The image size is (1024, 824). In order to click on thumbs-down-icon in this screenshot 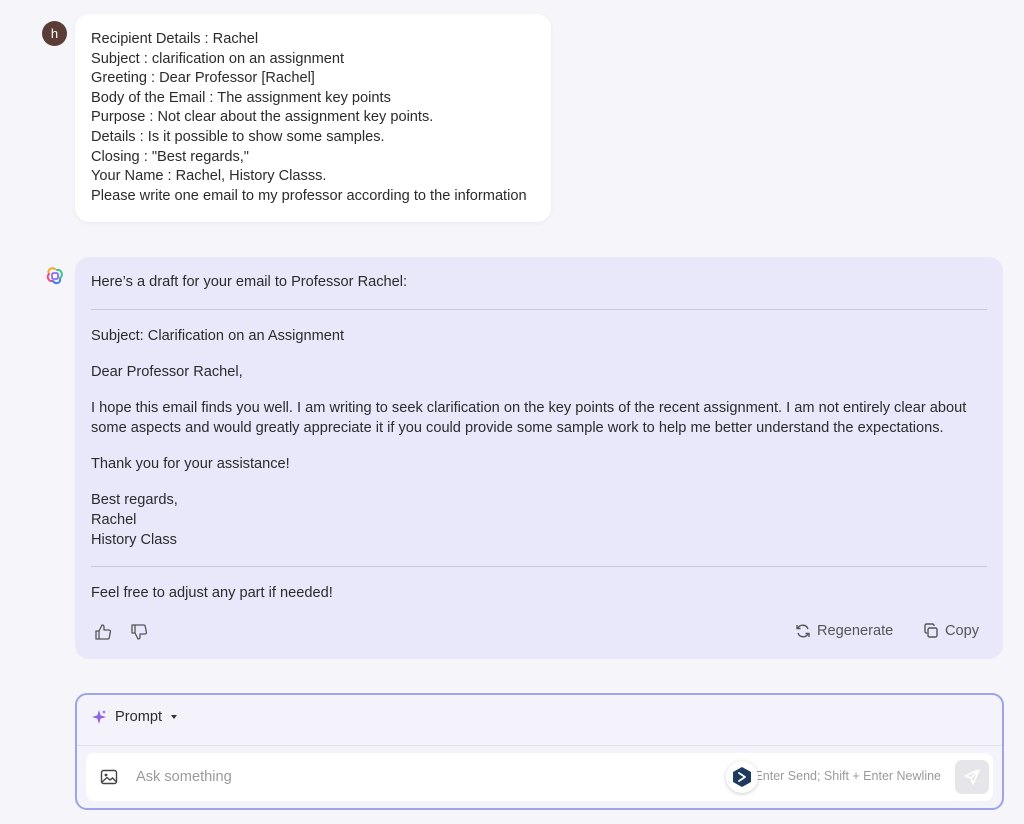, I will do `click(139, 632)`.